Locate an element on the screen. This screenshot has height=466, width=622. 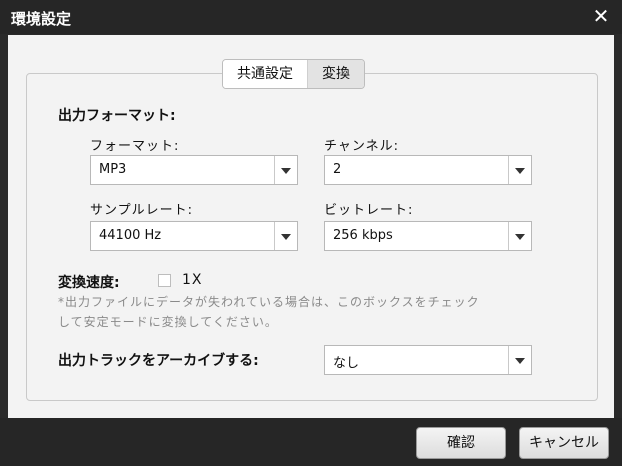
speed-1x-label: 1X is located at coordinates (192, 280).